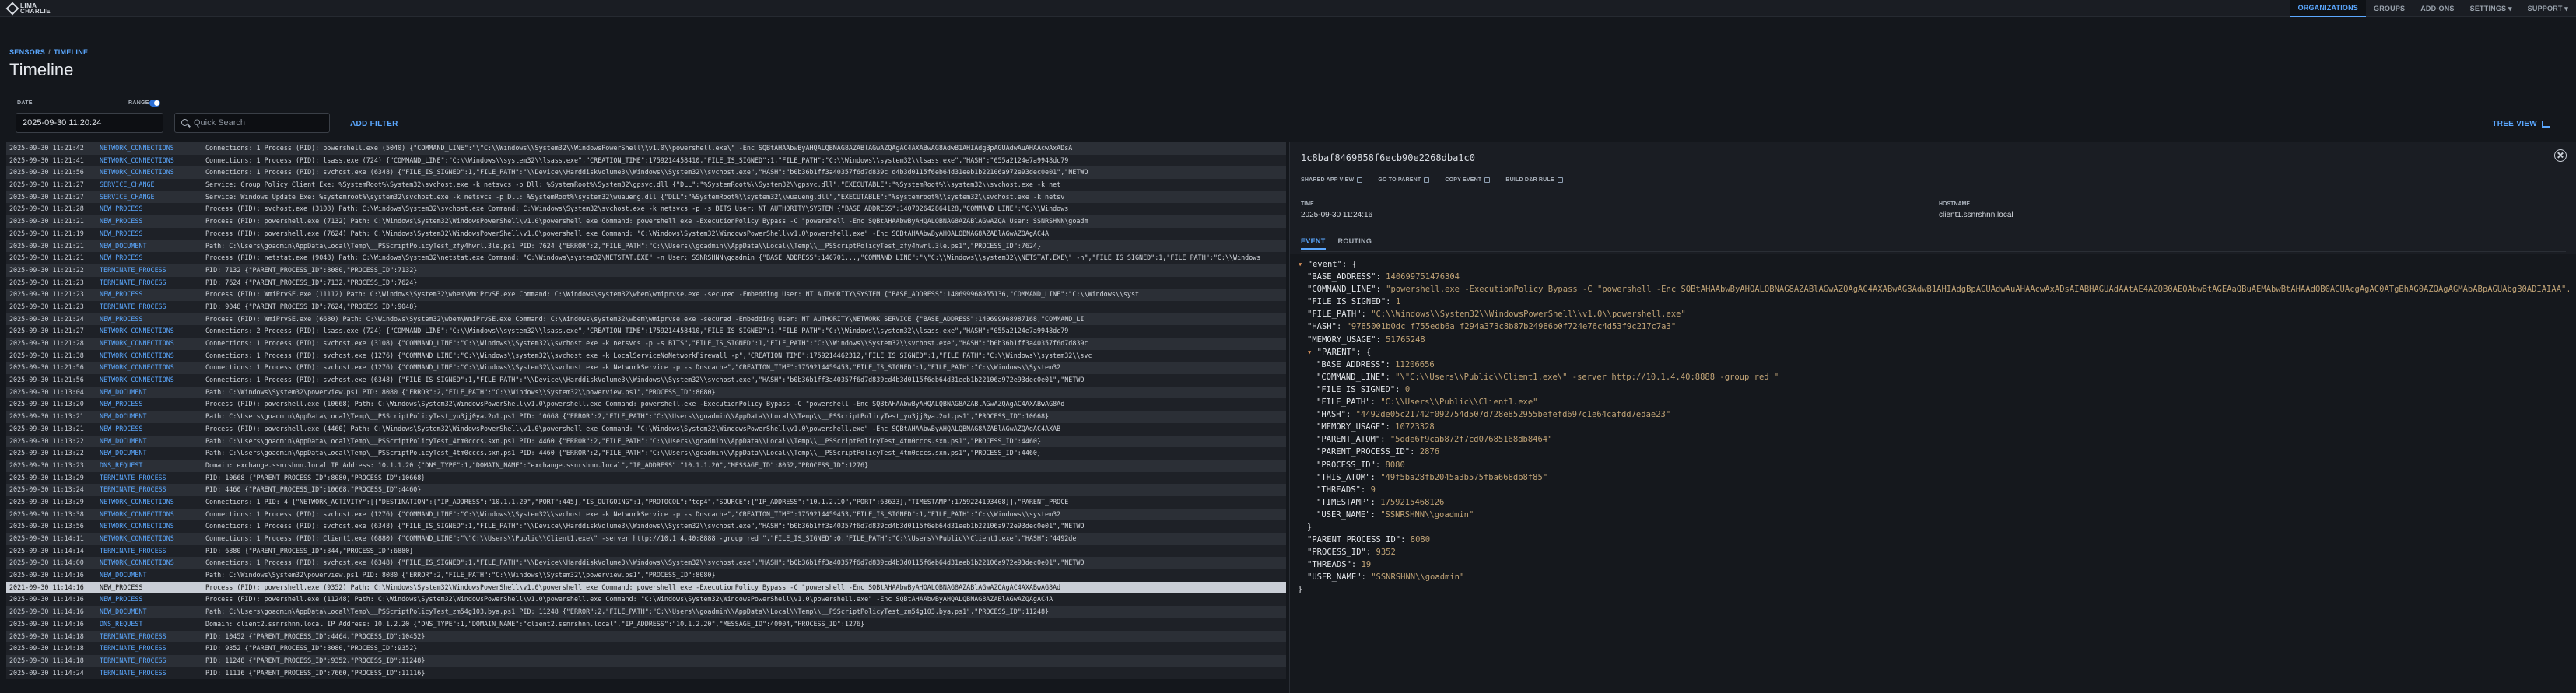 Image resolution: width=2576 pixels, height=693 pixels. Describe the element at coordinates (2521, 124) in the screenshot. I see `tree-view-button: TREE VIEW` at that location.